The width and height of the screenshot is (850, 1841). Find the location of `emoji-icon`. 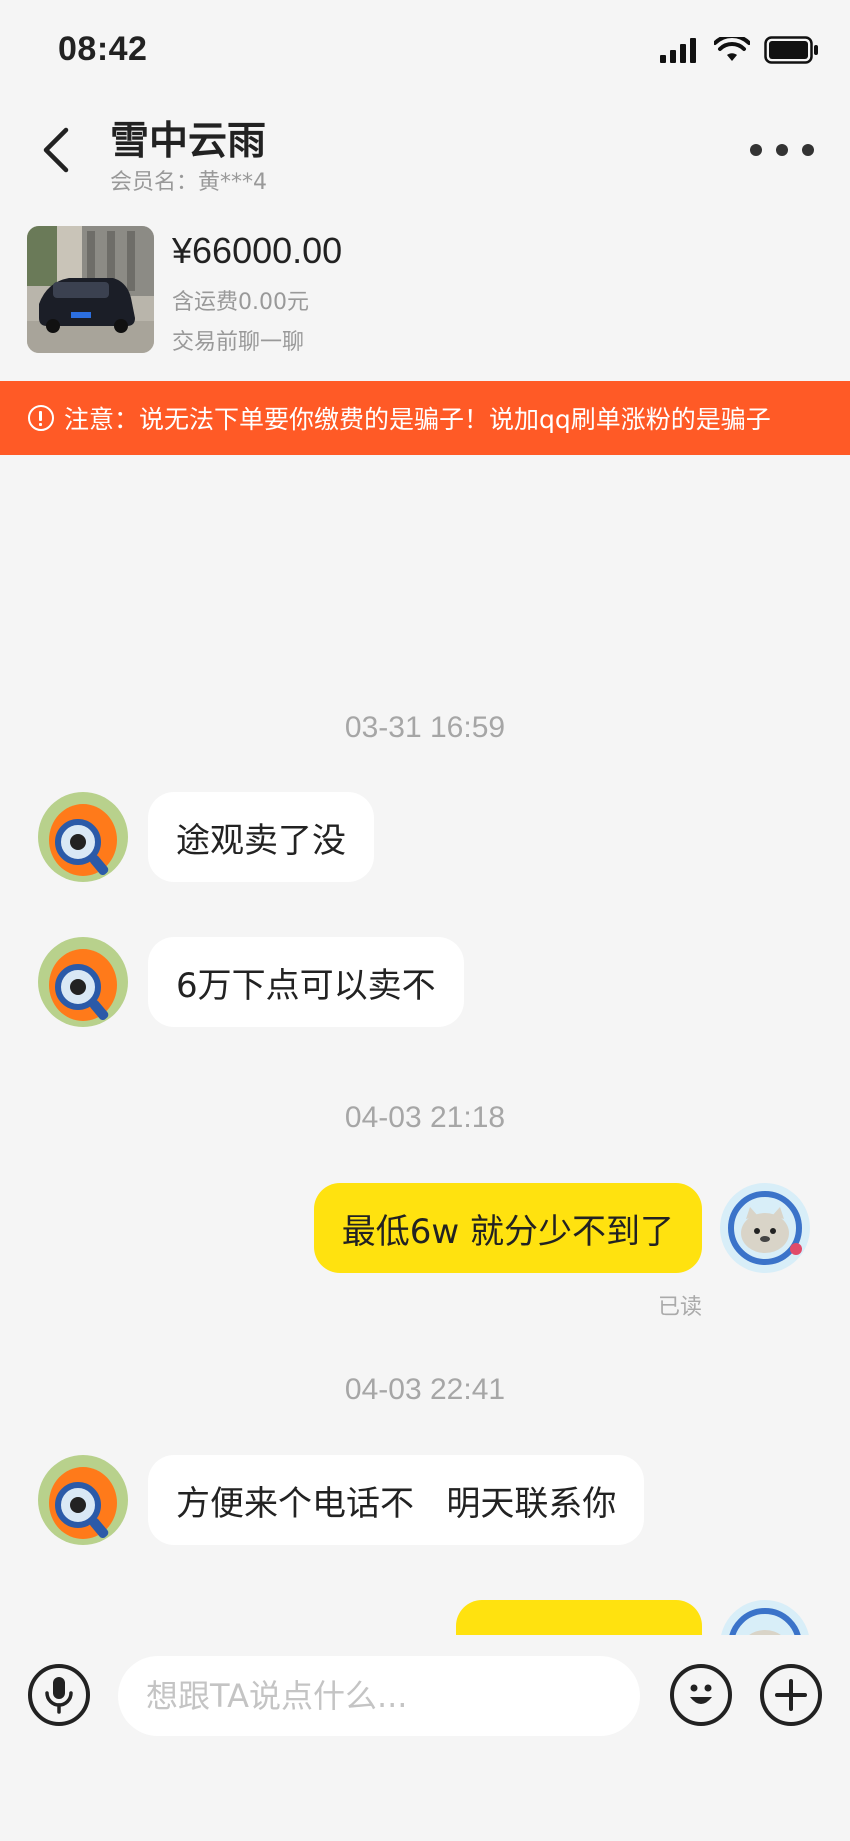

emoji-icon is located at coordinates (701, 1694).